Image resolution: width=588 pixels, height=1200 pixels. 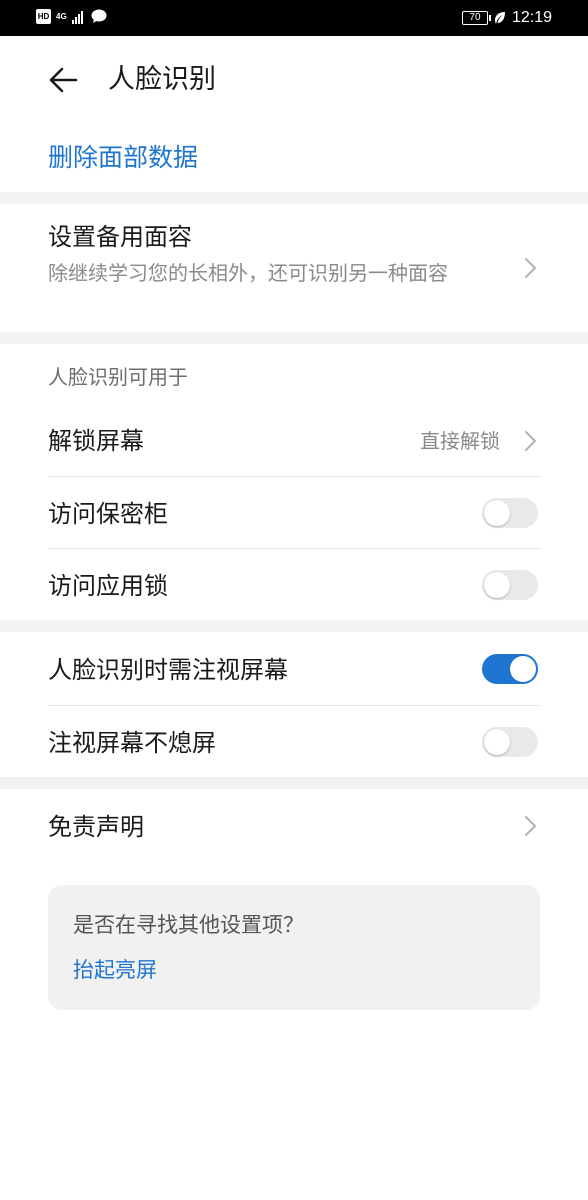 What do you see at coordinates (294, 18) in the screenshot?
I see `status-bar: HD 4G 70 12:19` at bounding box center [294, 18].